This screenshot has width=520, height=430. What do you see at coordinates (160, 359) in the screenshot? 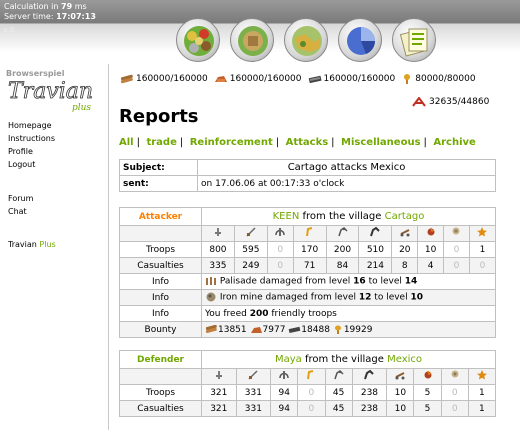
I see `defender-label: Defender` at bounding box center [160, 359].